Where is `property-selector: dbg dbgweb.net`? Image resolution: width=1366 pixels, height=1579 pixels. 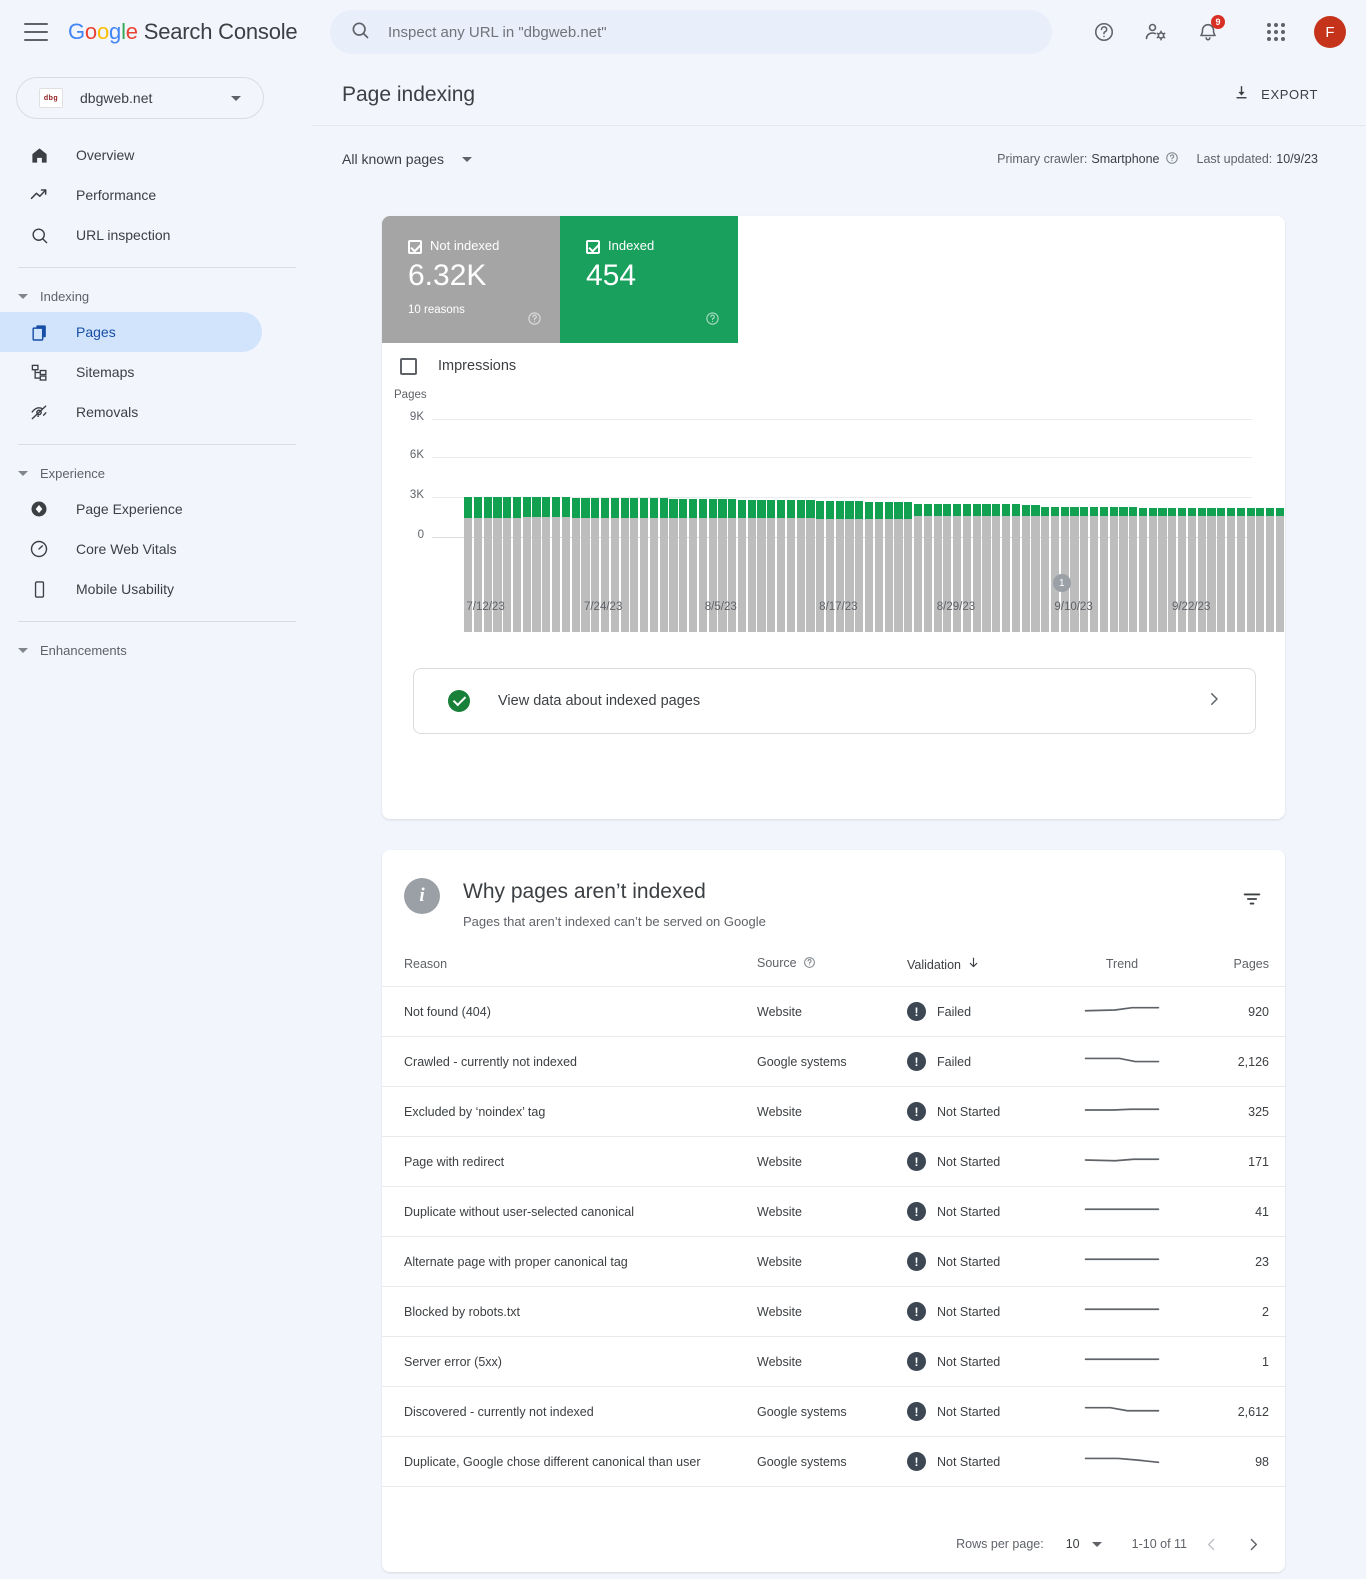 property-selector: dbg dbgweb.net is located at coordinates (140, 98).